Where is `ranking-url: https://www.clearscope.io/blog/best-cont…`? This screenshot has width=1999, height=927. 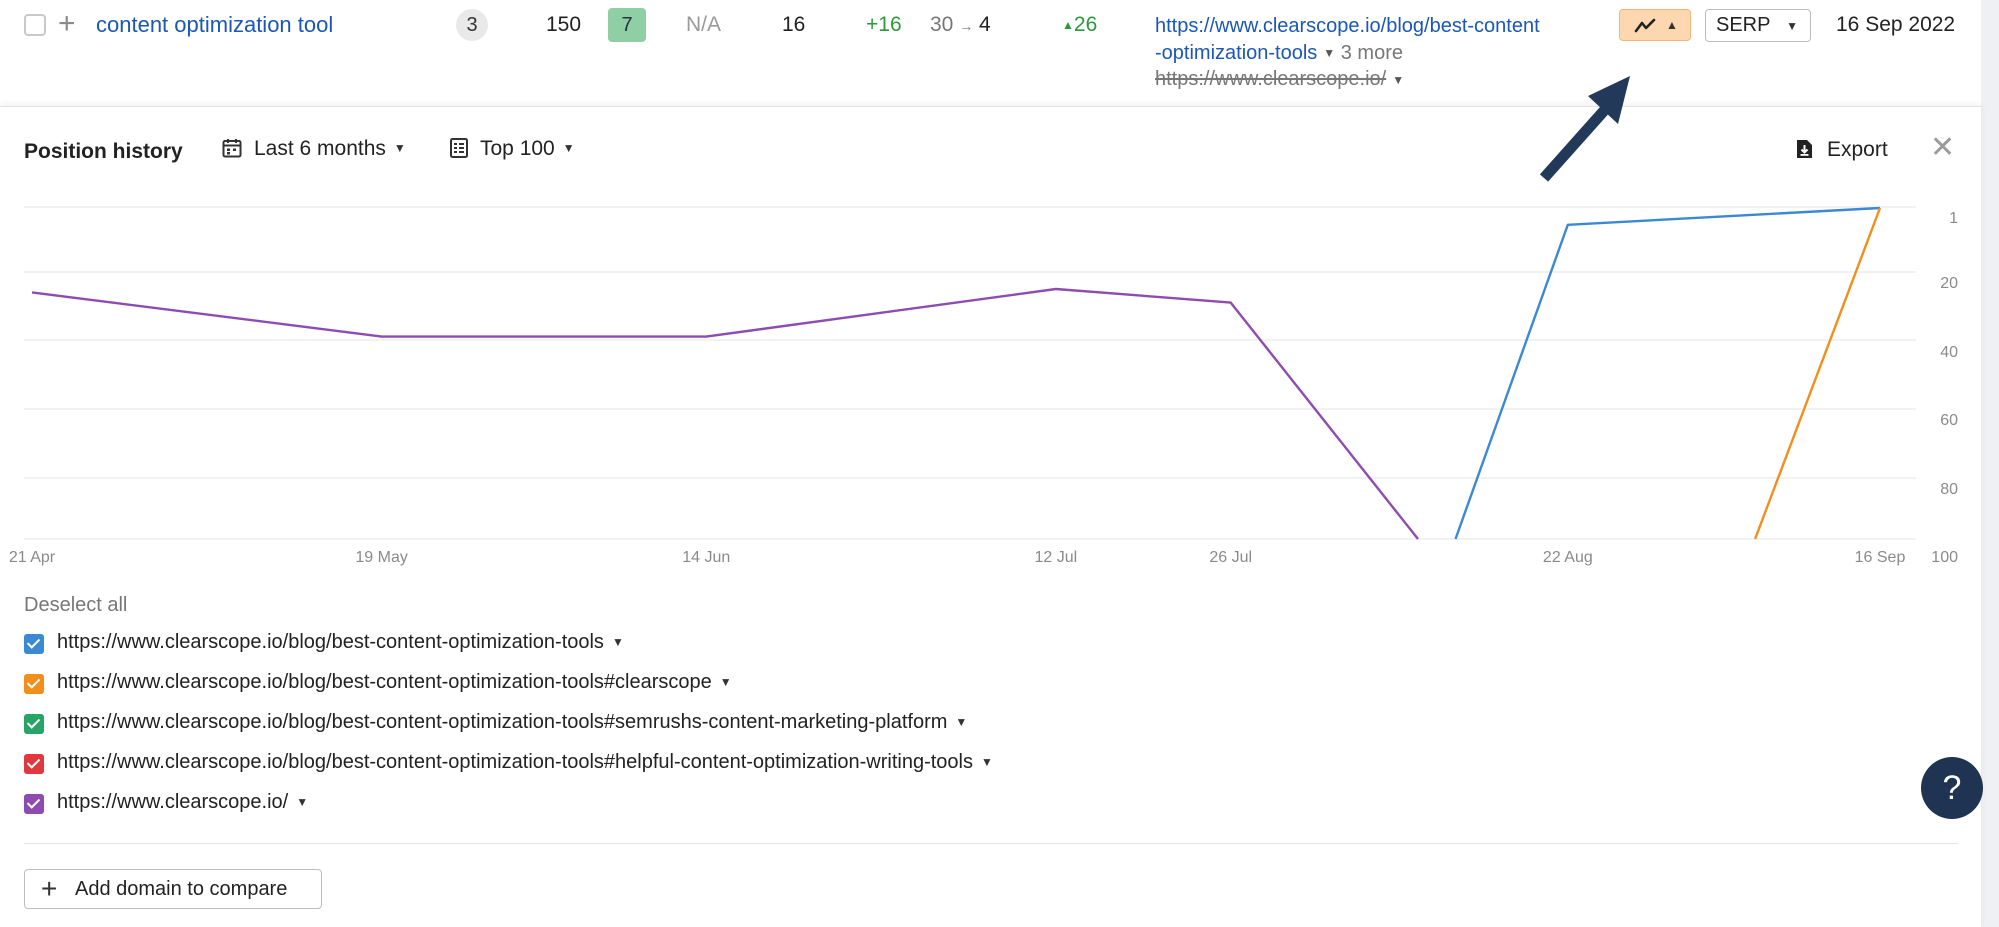 ranking-url: https://www.clearscope.io/blog/best-cont… is located at coordinates (1347, 40).